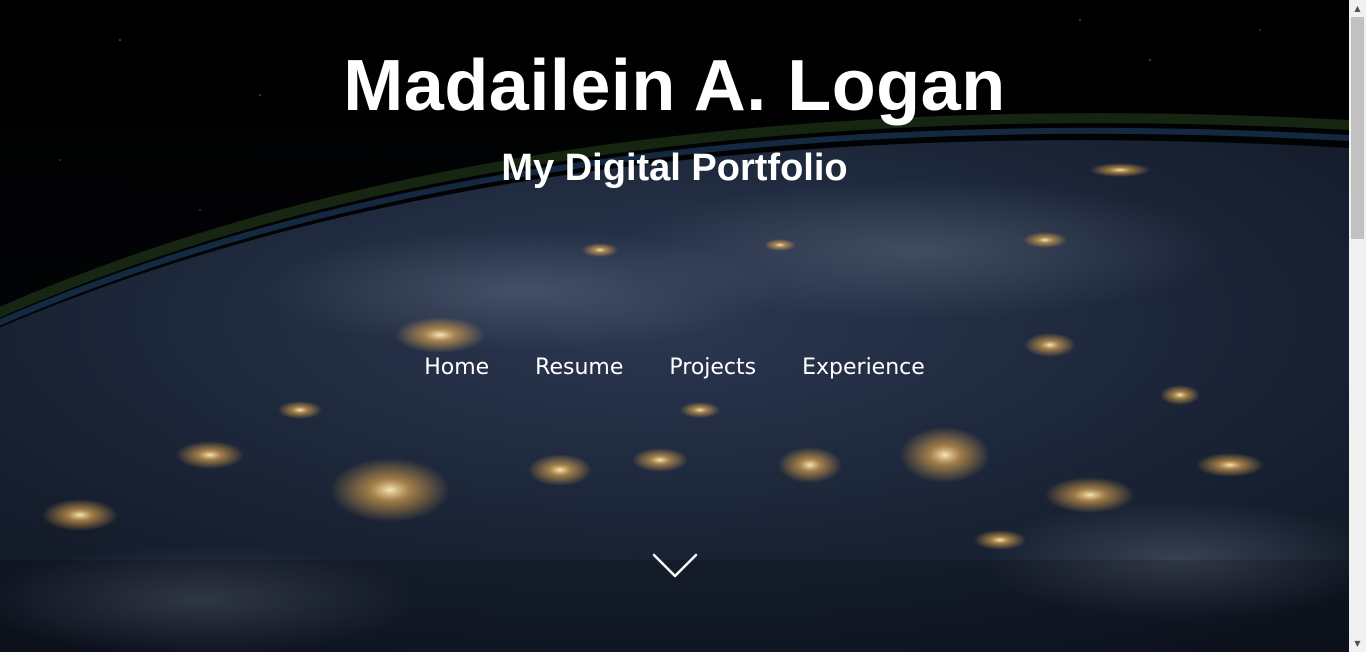 The height and width of the screenshot is (652, 1366). What do you see at coordinates (456, 368) in the screenshot?
I see `nav-link-home: Home` at bounding box center [456, 368].